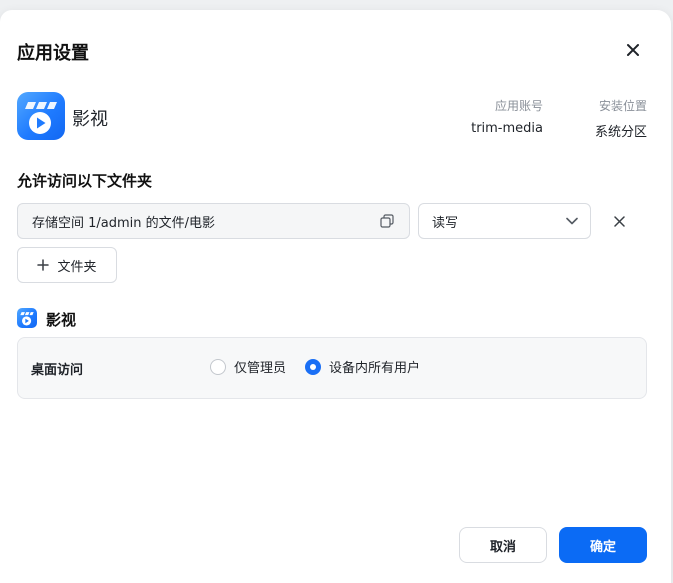  Describe the element at coordinates (613, 118) in the screenshot. I see `install-location-info: 安装位置 系统分区` at that location.